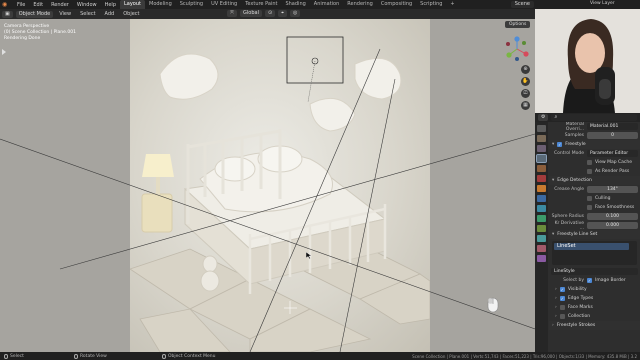 The image size is (640, 360). What do you see at coordinates (87, 14) in the screenshot?
I see `menu-select: Select` at bounding box center [87, 14].